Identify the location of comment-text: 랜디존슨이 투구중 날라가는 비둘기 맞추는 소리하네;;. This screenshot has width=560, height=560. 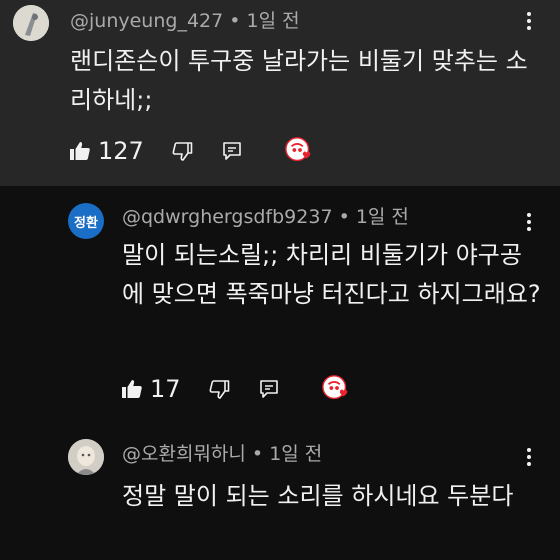
(299, 80).